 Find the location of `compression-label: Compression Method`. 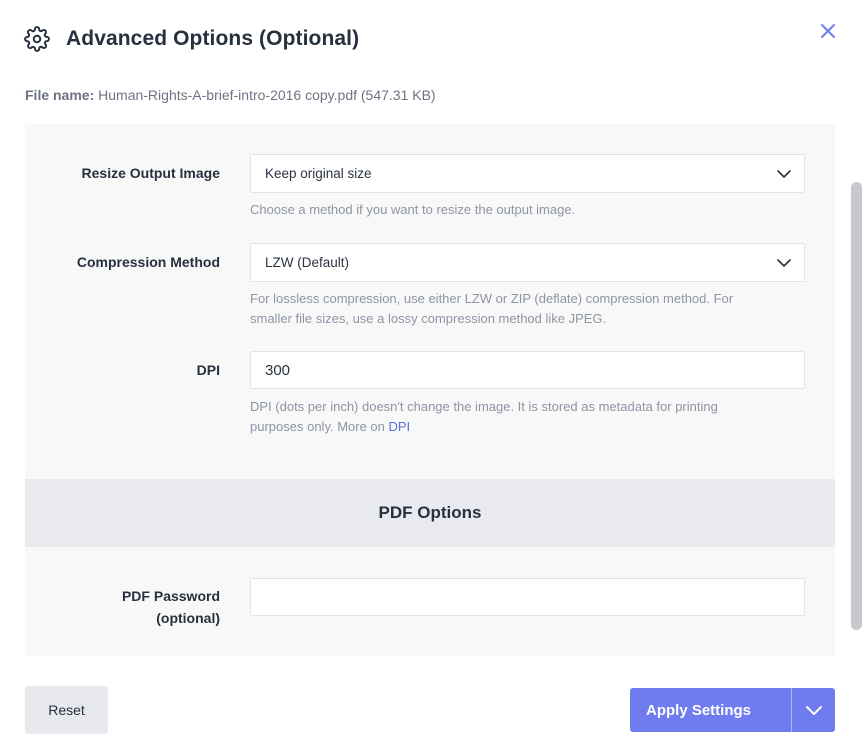

compression-label: Compression Method is located at coordinates (148, 262).